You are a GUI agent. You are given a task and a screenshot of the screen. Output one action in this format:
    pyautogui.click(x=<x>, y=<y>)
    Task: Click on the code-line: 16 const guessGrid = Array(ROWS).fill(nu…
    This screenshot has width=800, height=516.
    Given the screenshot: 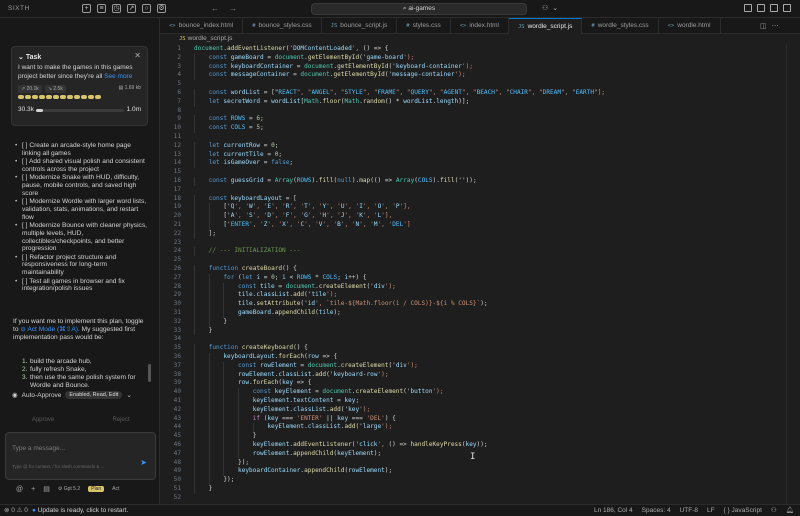 What is the action you would take?
    pyautogui.click(x=480, y=181)
    